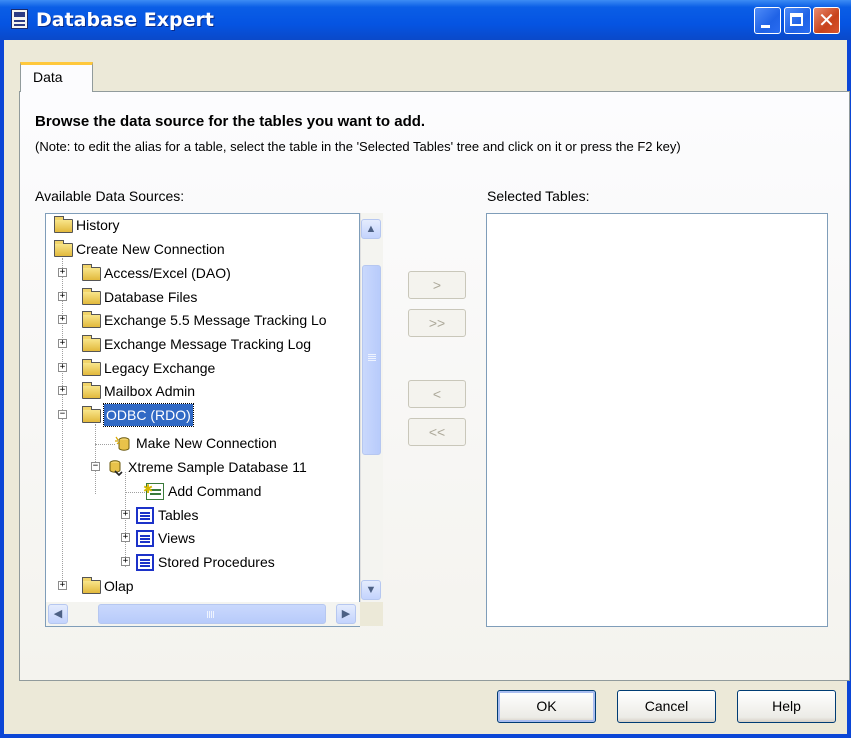 This screenshot has width=851, height=738. Describe the element at coordinates (216, 562) in the screenshot. I see `tree-item-label: Stored Procedures` at that location.